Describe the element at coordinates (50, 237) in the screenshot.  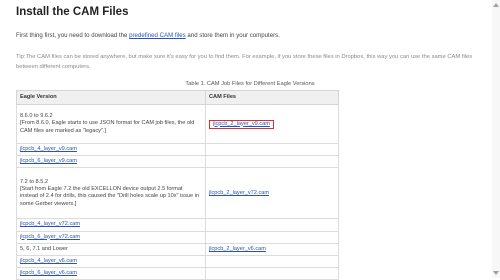
I see `cam-file-link: jlcpcb_6_layer_v72.cam` at that location.